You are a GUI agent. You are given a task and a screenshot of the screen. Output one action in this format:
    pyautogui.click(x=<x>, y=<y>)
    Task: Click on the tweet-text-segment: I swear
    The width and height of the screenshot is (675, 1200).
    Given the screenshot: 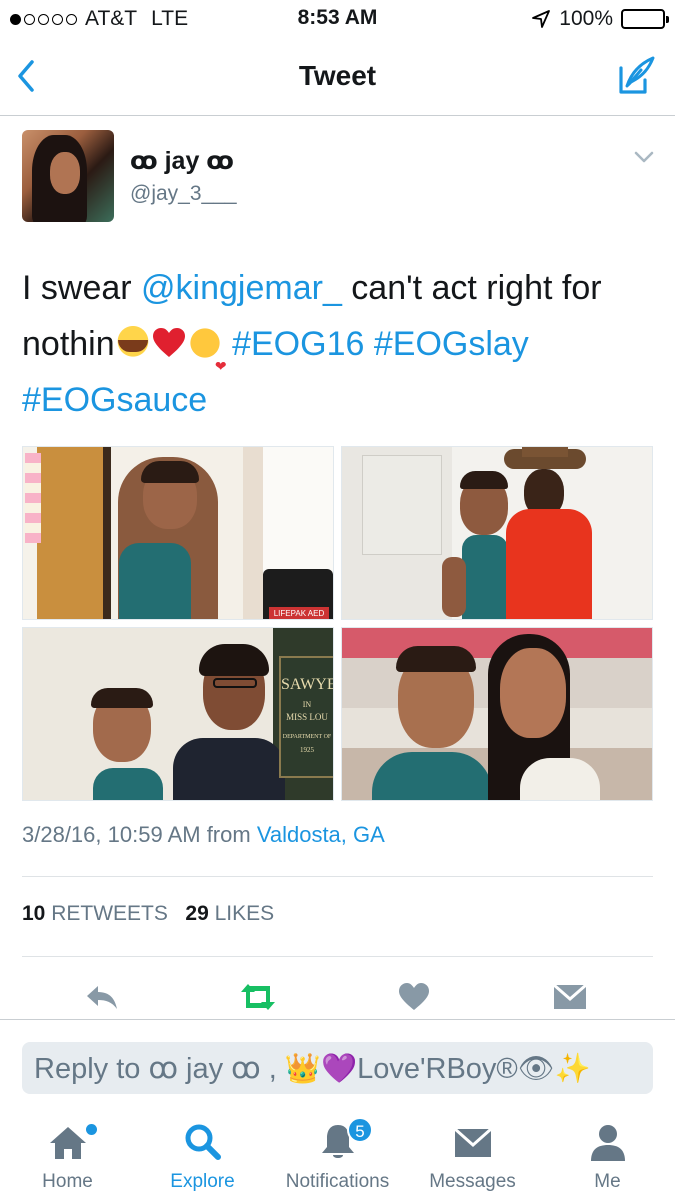 What is the action you would take?
    pyautogui.click(x=82, y=288)
    